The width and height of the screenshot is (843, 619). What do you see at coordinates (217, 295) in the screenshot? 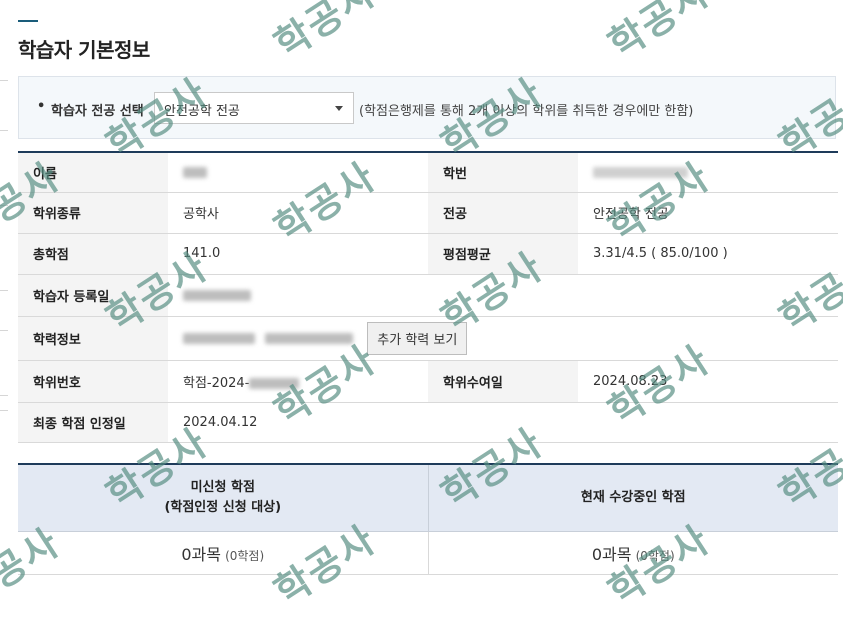
I see `redacted-registration-date` at bounding box center [217, 295].